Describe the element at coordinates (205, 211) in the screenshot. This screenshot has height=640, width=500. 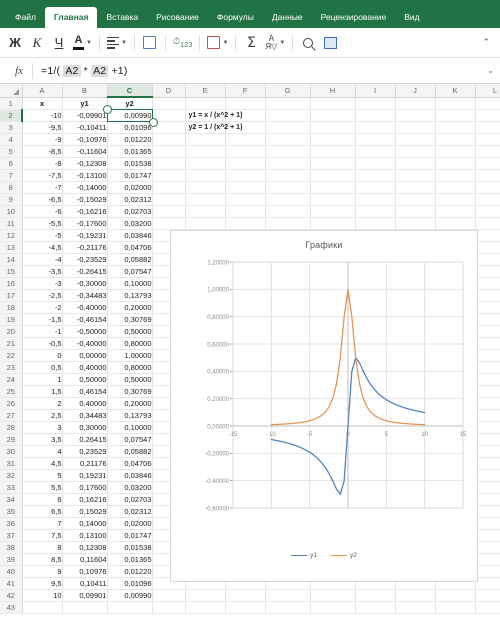
I see `cell-E10` at that location.